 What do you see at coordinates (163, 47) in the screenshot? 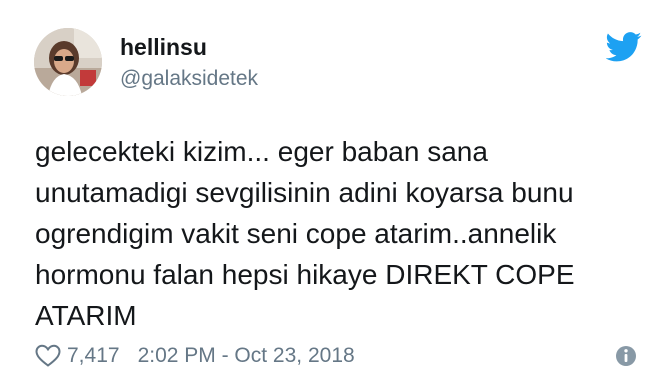
I see `display-name: hellinsu` at bounding box center [163, 47].